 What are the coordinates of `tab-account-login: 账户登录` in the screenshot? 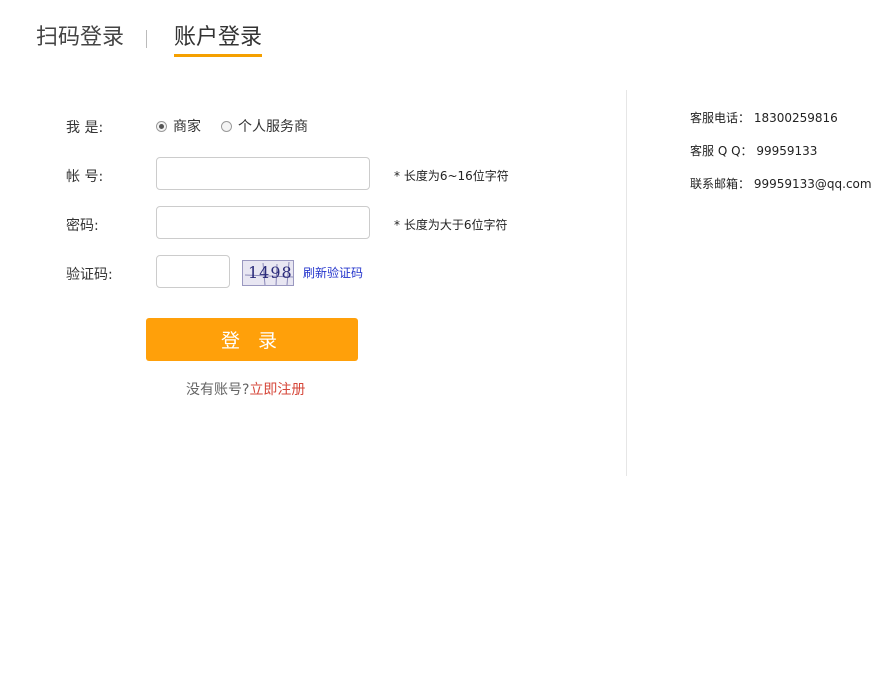 It's located at (218, 39).